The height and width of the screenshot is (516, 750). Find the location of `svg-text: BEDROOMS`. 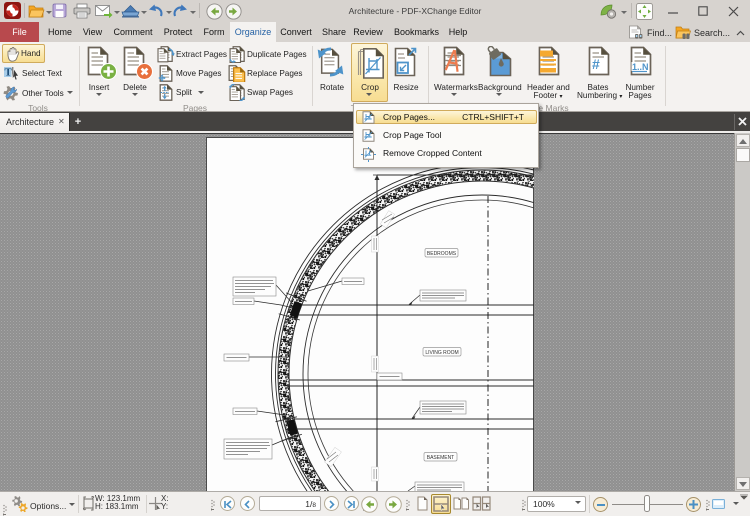

svg-text: BEDROOMS is located at coordinates (442, 254).